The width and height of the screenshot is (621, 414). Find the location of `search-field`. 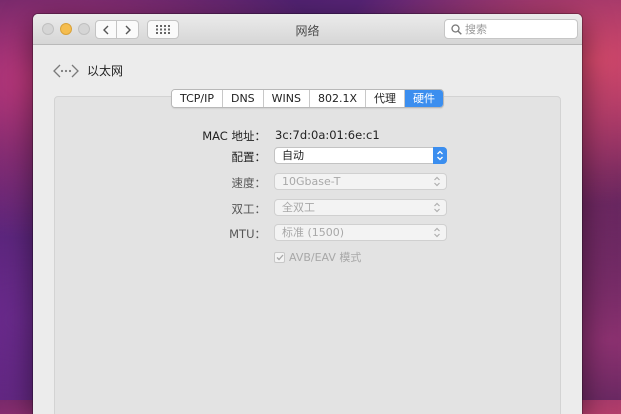

search-field is located at coordinates (511, 29).